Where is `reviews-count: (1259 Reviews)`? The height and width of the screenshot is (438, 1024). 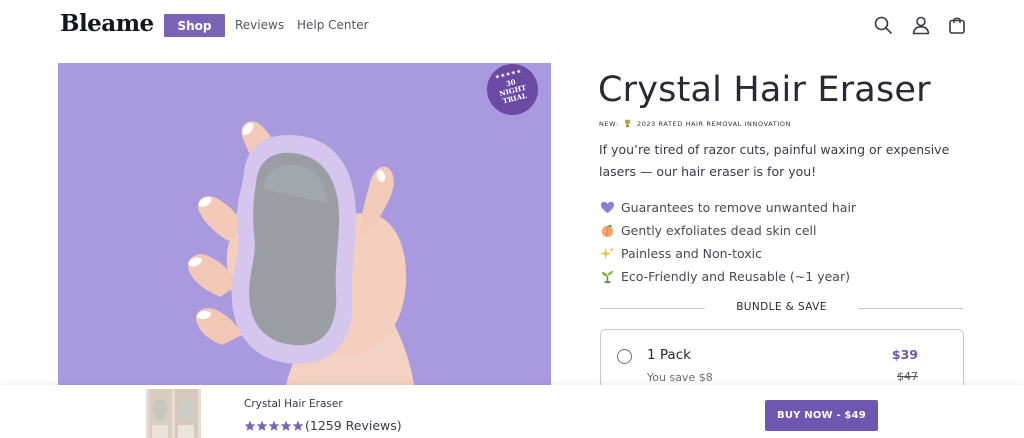
reviews-count: (1259 Reviews) is located at coordinates (353, 425).